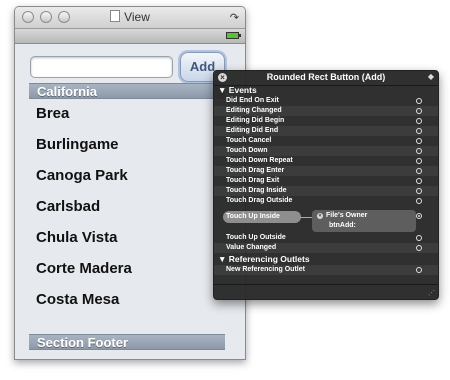 The height and width of the screenshot is (380, 450). What do you see at coordinates (326, 111) in the screenshot?
I see `event-row: Editing Changed` at bounding box center [326, 111].